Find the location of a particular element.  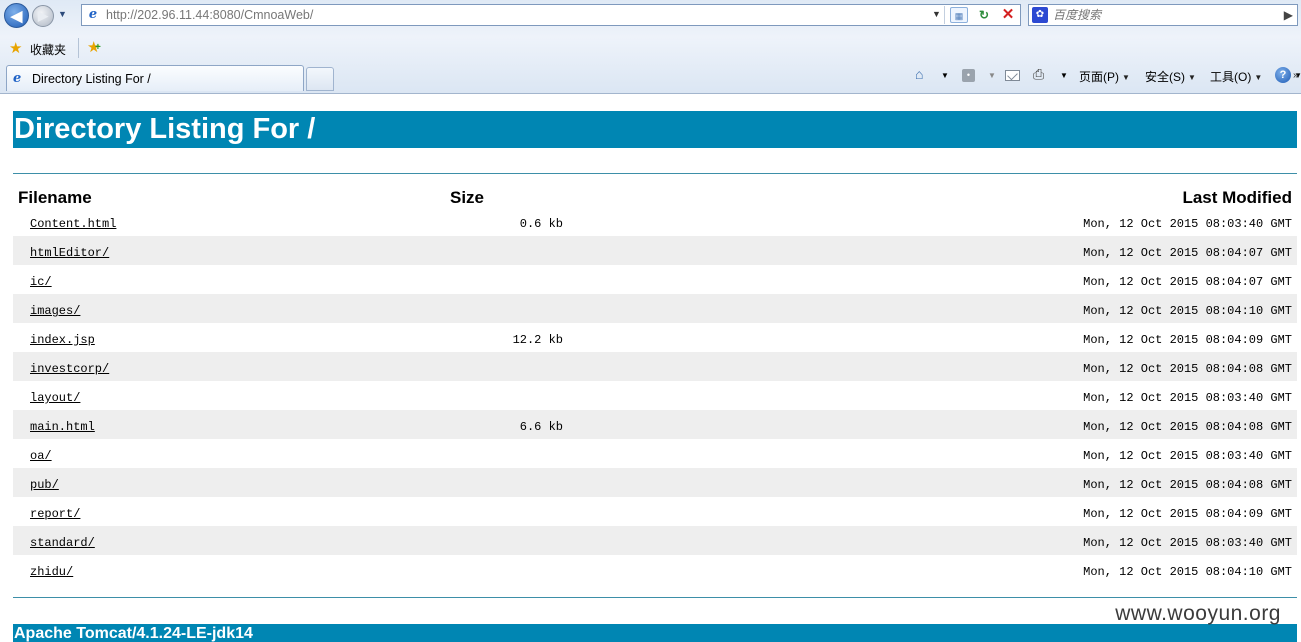

file-link: index.jsp is located at coordinates (62, 340).